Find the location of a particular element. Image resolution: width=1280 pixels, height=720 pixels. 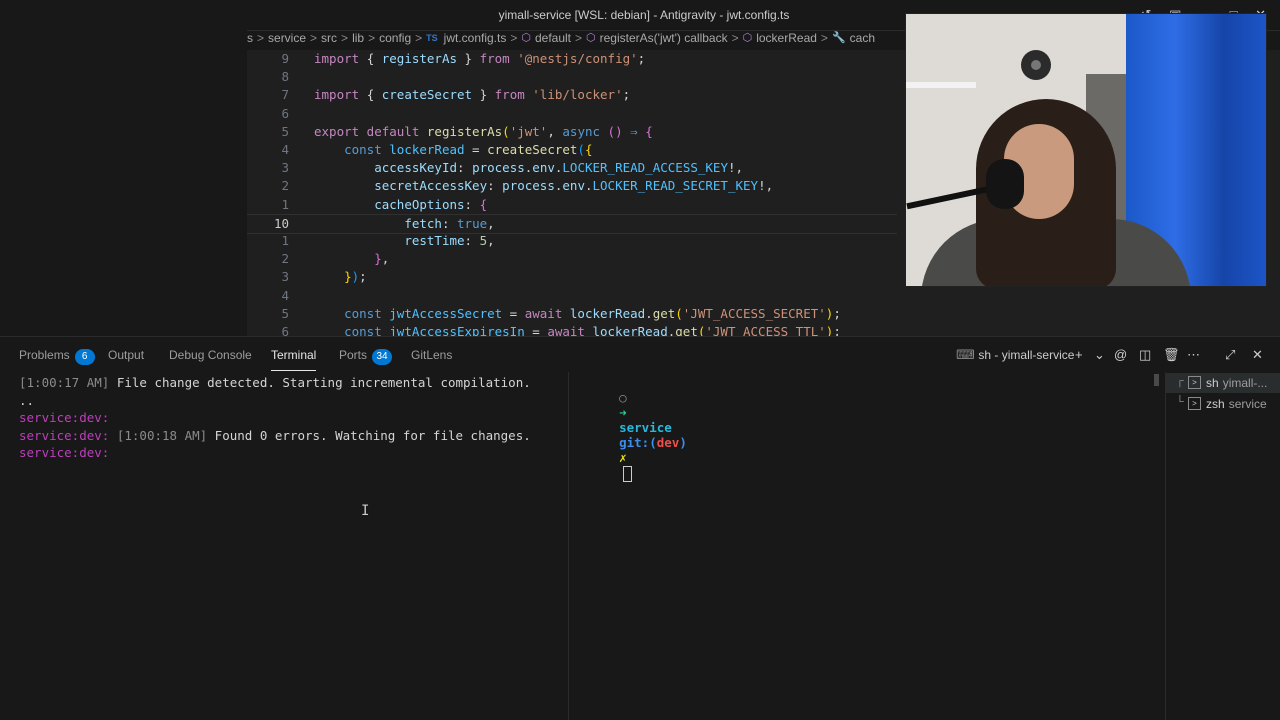

breadcrumb-item: config is located at coordinates (395, 38).